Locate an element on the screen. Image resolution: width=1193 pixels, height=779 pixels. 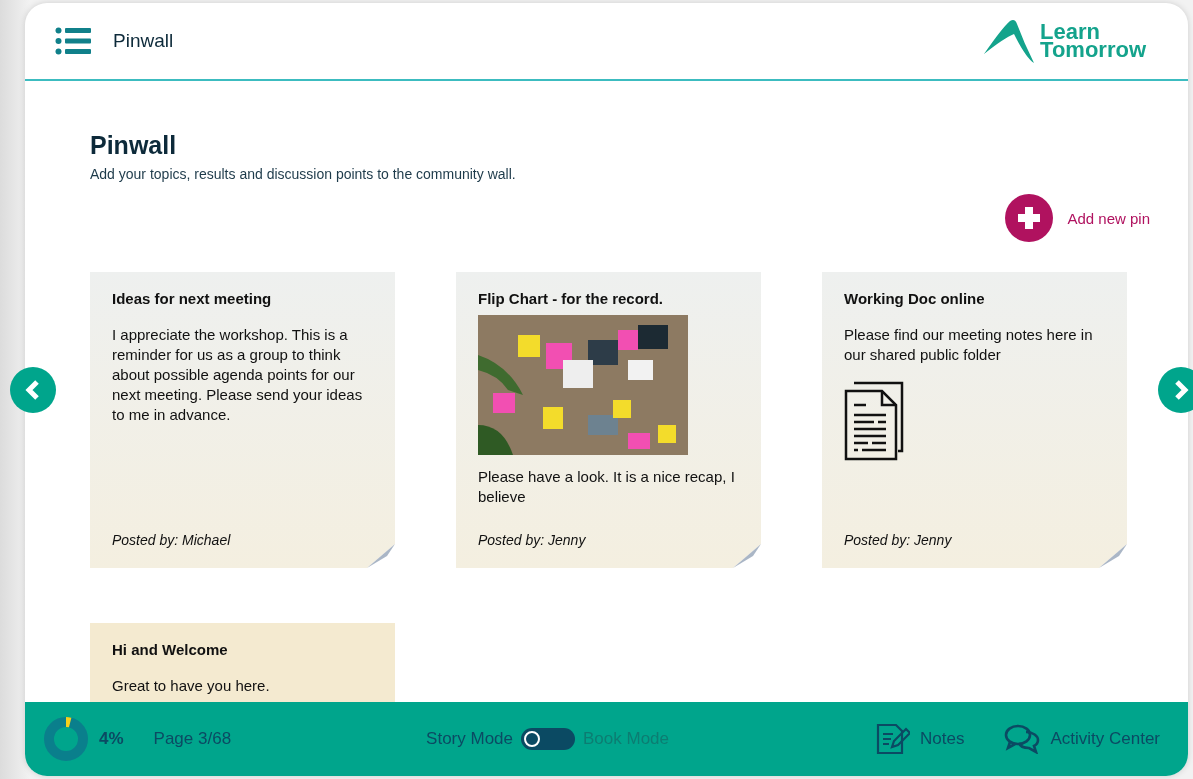
chevron-left-icon is located at coordinates (33, 390).